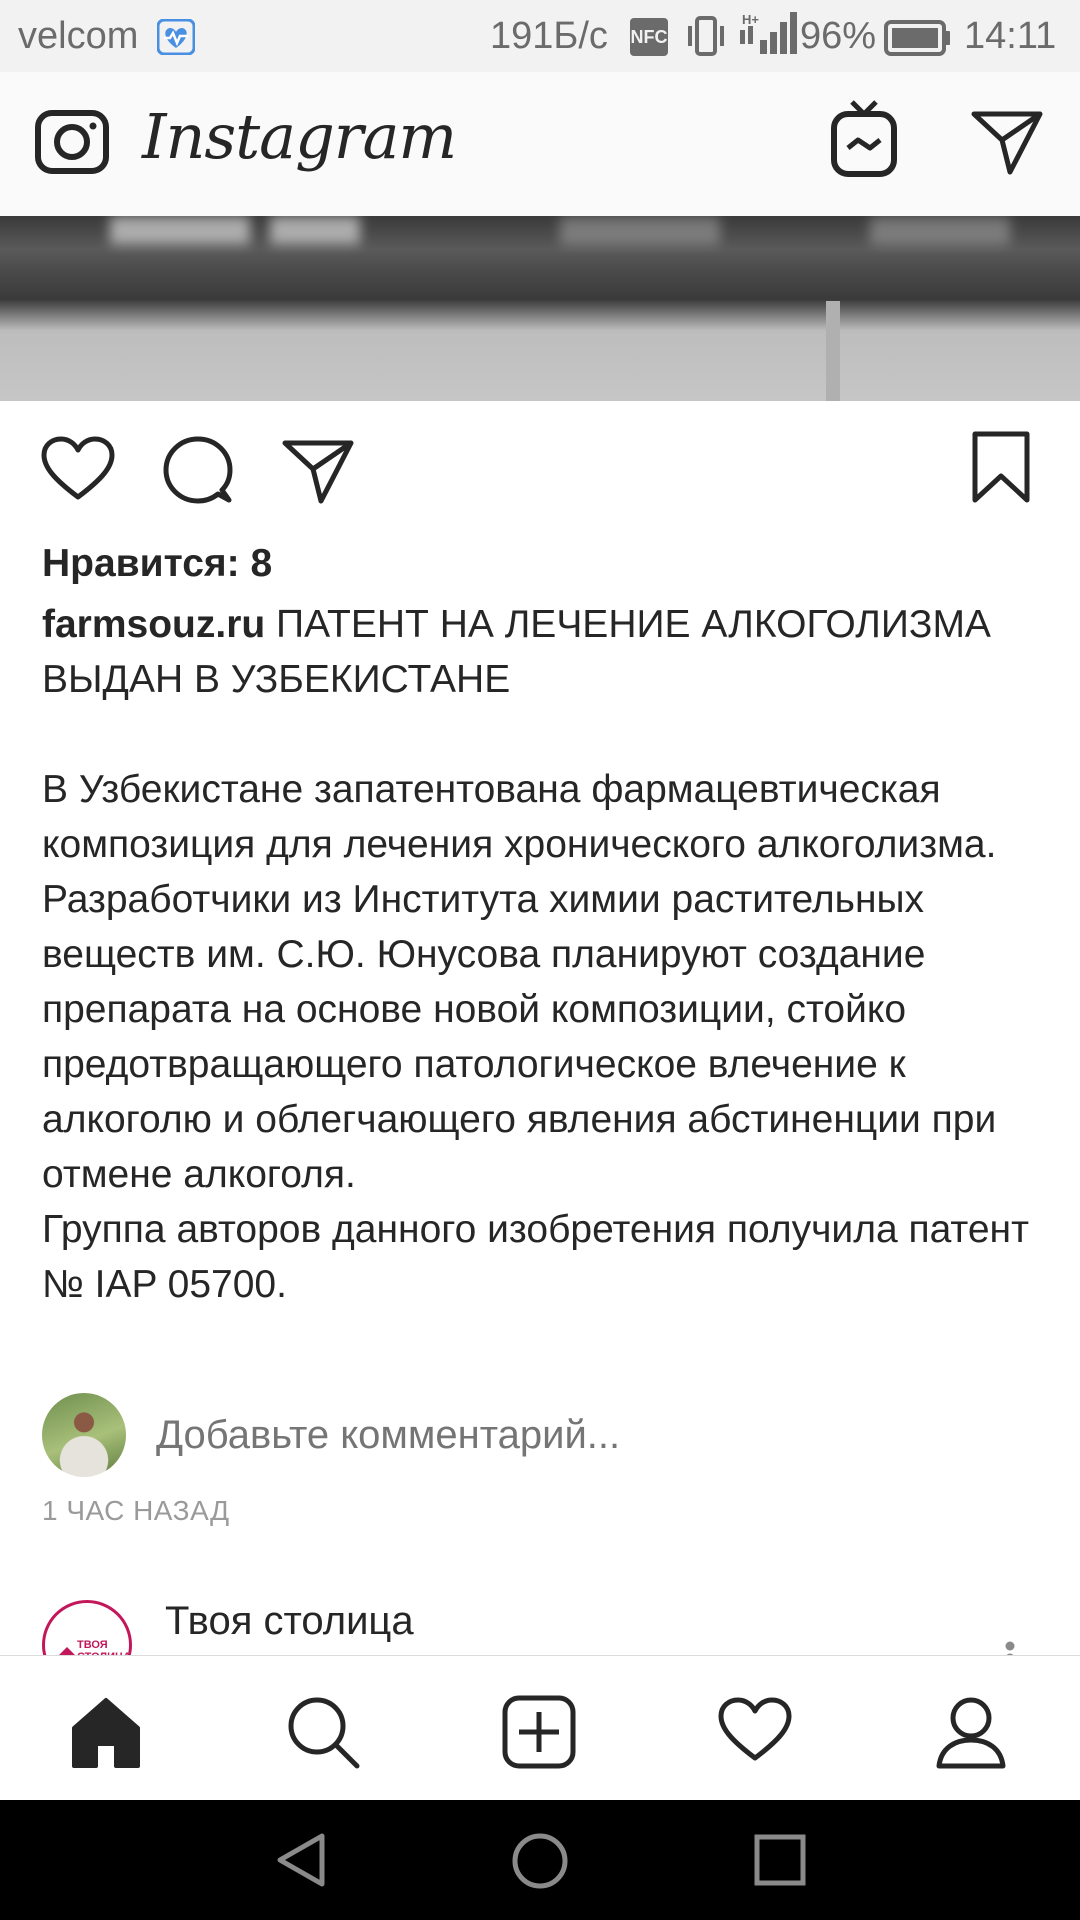  Describe the element at coordinates (864, 141) in the screenshot. I see `igtv-icon` at that location.